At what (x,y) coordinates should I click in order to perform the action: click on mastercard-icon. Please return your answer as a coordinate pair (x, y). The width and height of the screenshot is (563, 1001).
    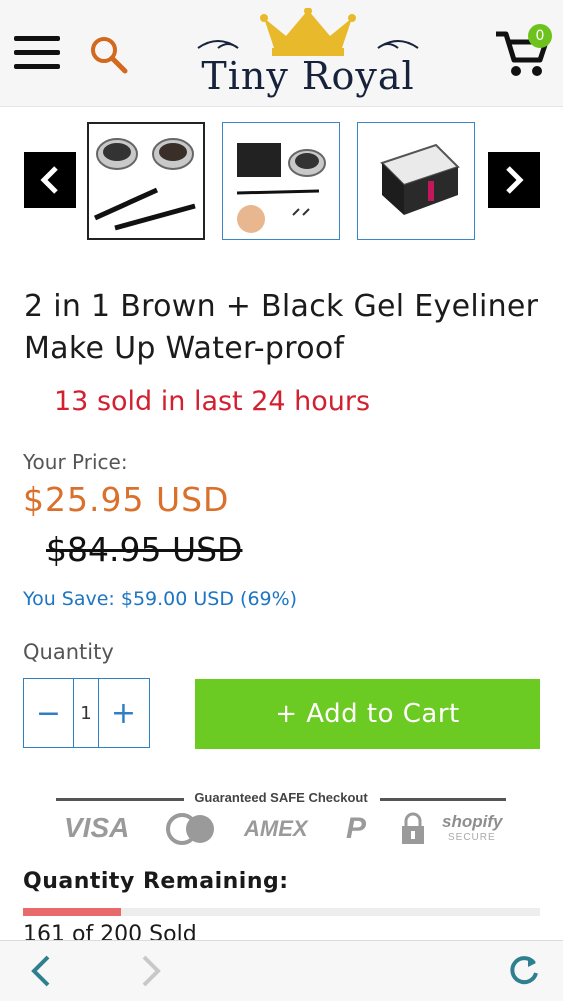
    Looking at the image, I should click on (190, 829).